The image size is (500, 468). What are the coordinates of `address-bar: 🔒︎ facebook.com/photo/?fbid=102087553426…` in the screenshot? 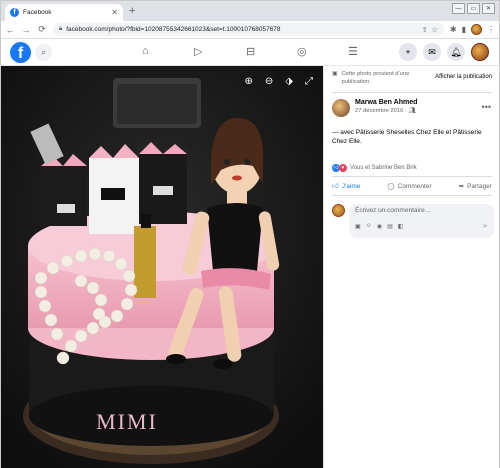 It's located at (248, 29).